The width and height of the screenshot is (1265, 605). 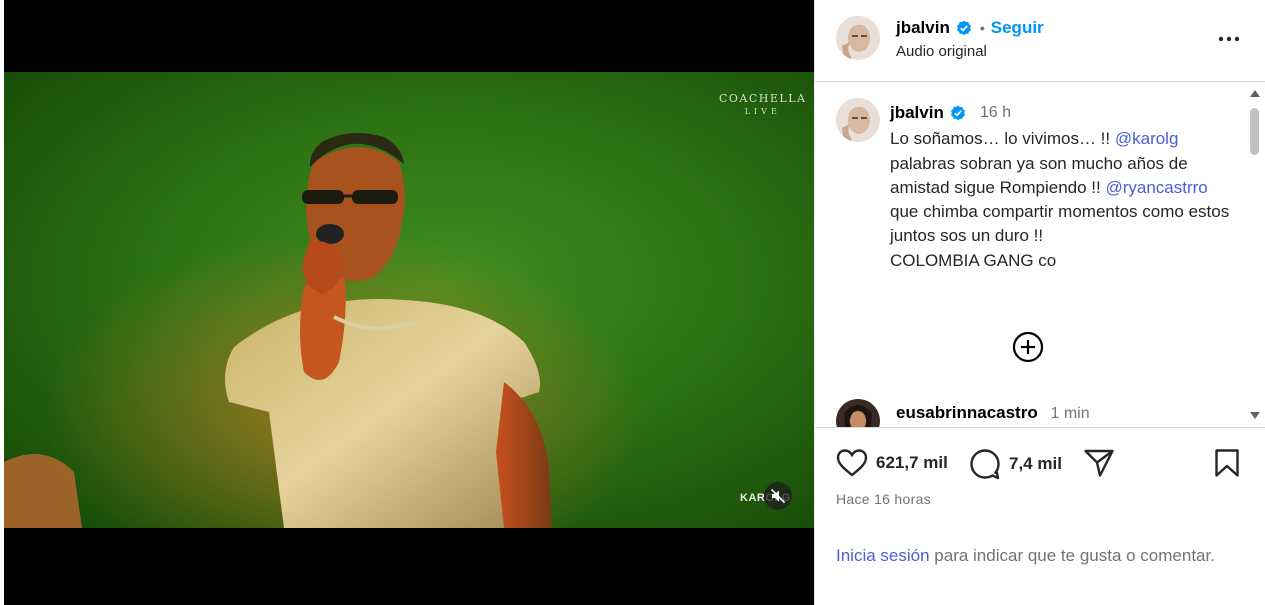 I want to click on comments-count: 7,4 mil, so click(x=1035, y=464).